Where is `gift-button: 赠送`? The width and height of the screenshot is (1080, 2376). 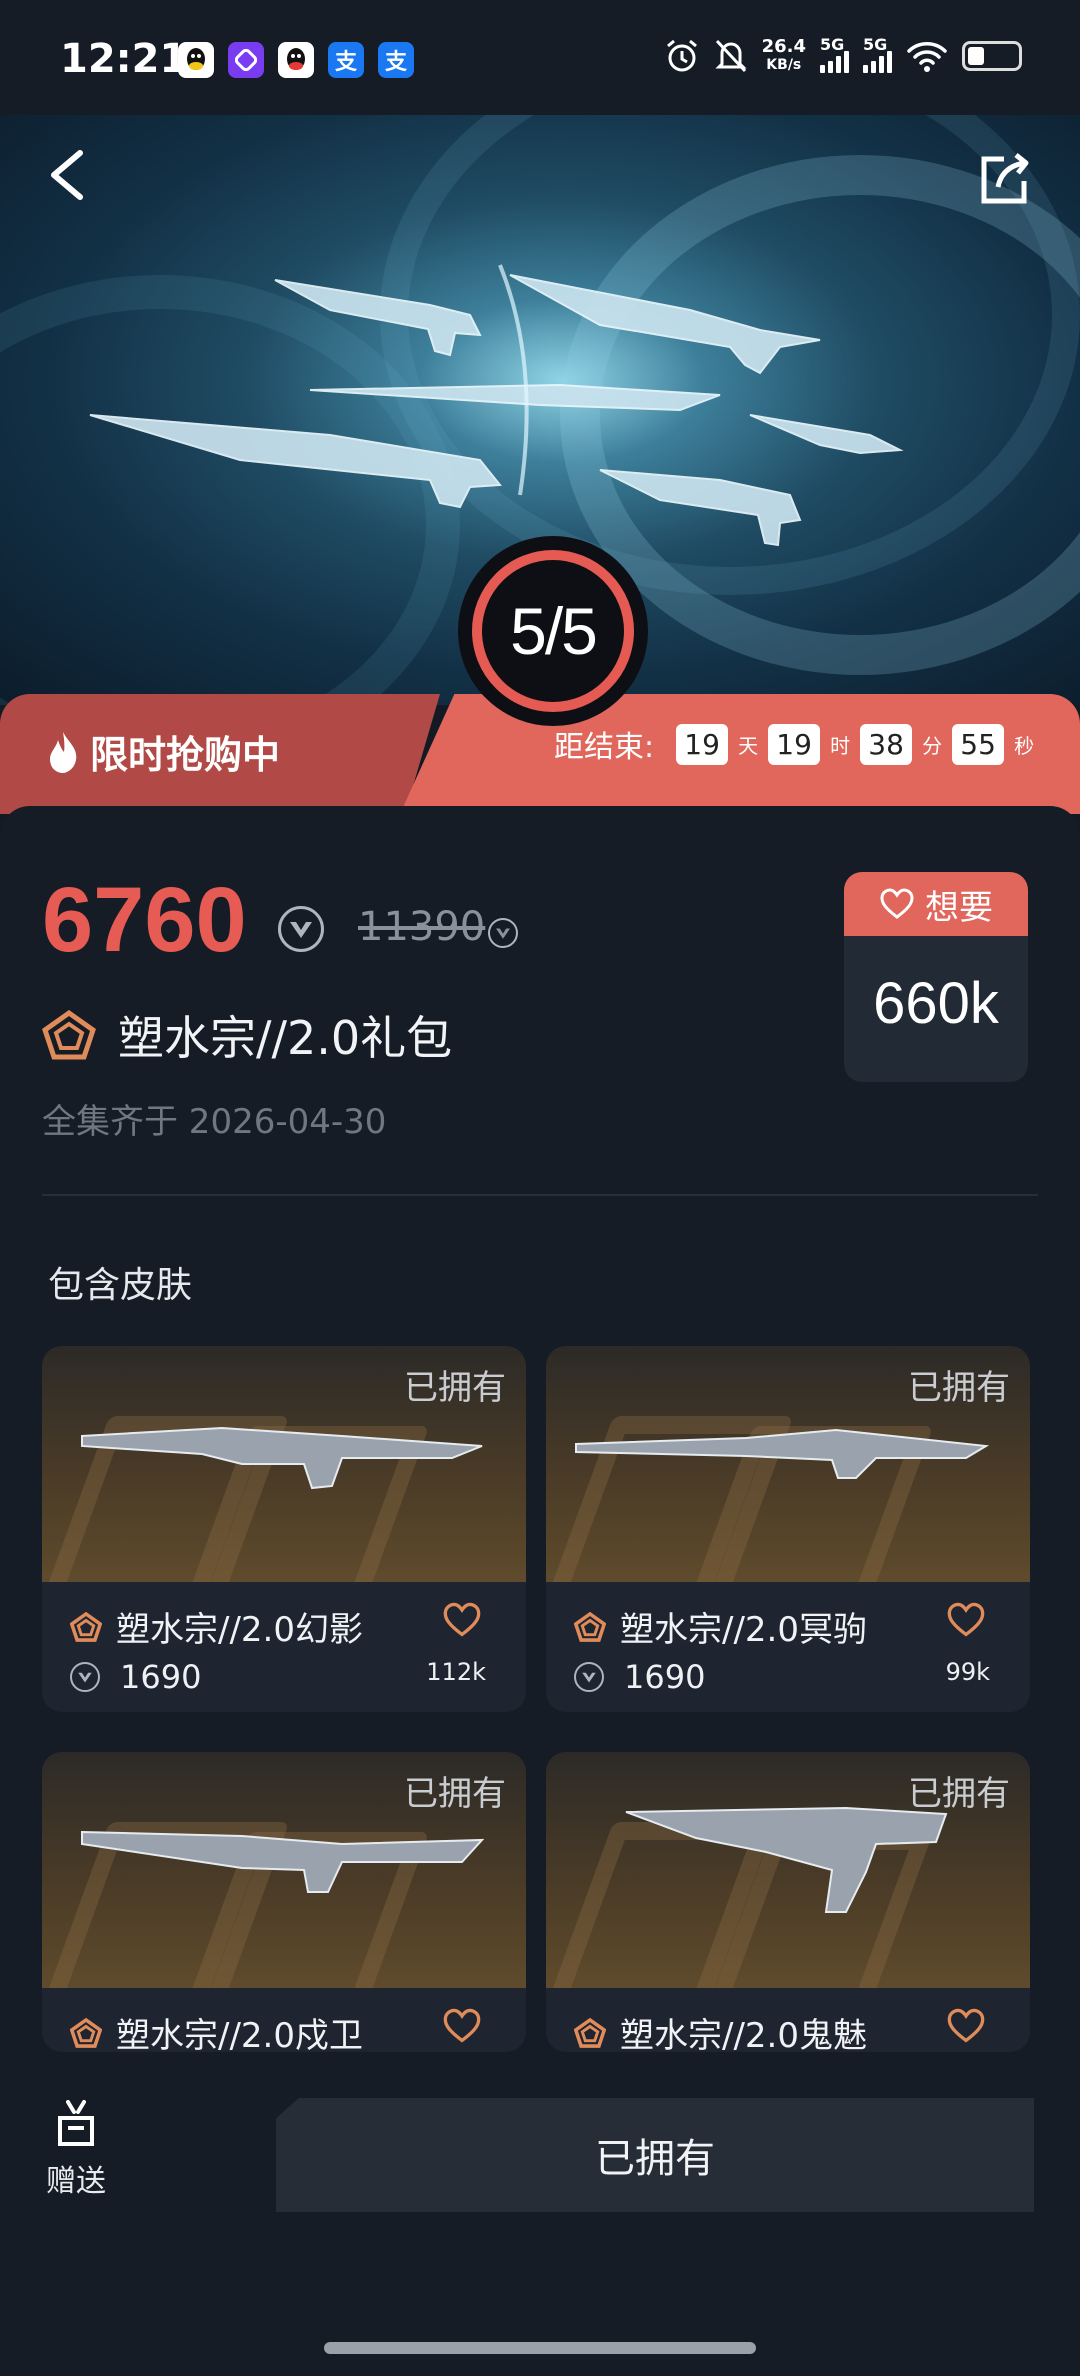 gift-button: 赠送 is located at coordinates (76, 2149).